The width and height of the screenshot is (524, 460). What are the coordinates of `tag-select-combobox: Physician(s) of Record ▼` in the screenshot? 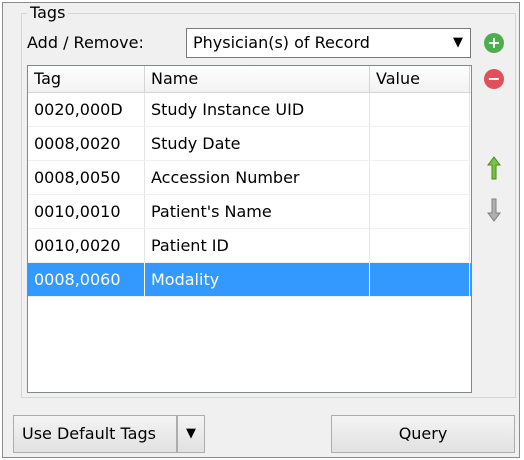 It's located at (328, 43).